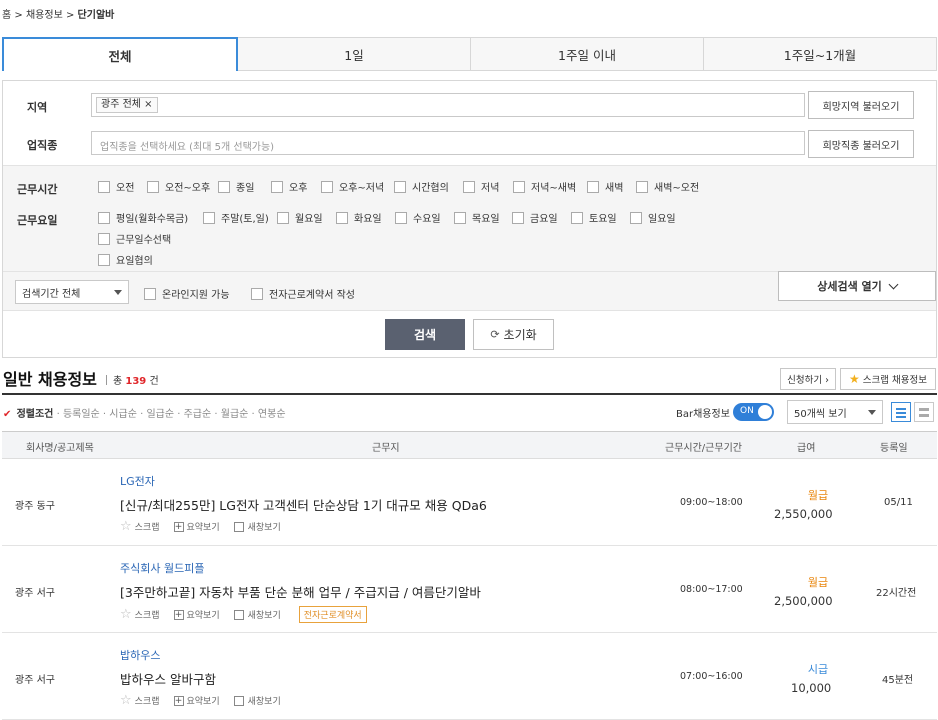 The width and height of the screenshot is (938, 720). What do you see at coordinates (140, 655) in the screenshot?
I see `row-company: 밥하우스` at bounding box center [140, 655].